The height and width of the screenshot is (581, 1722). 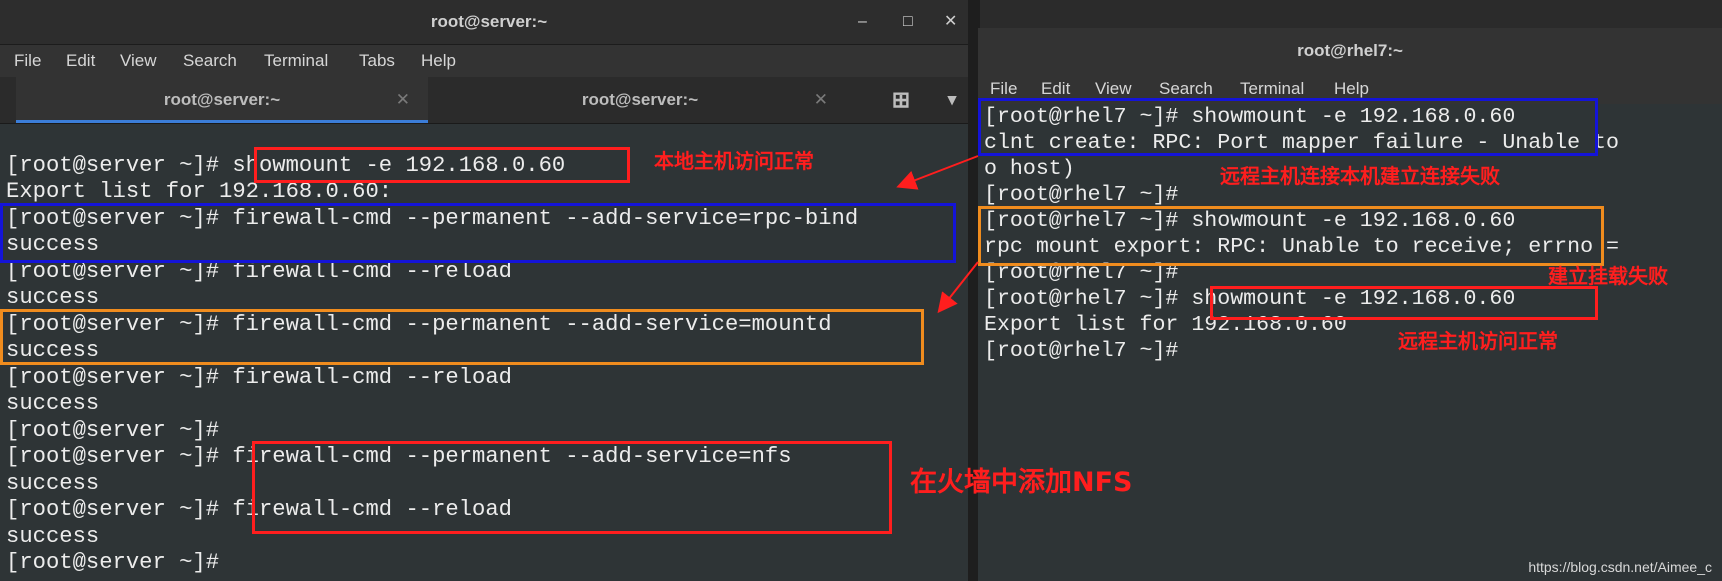 I want to click on annotation-arrows, so click(x=937, y=234).